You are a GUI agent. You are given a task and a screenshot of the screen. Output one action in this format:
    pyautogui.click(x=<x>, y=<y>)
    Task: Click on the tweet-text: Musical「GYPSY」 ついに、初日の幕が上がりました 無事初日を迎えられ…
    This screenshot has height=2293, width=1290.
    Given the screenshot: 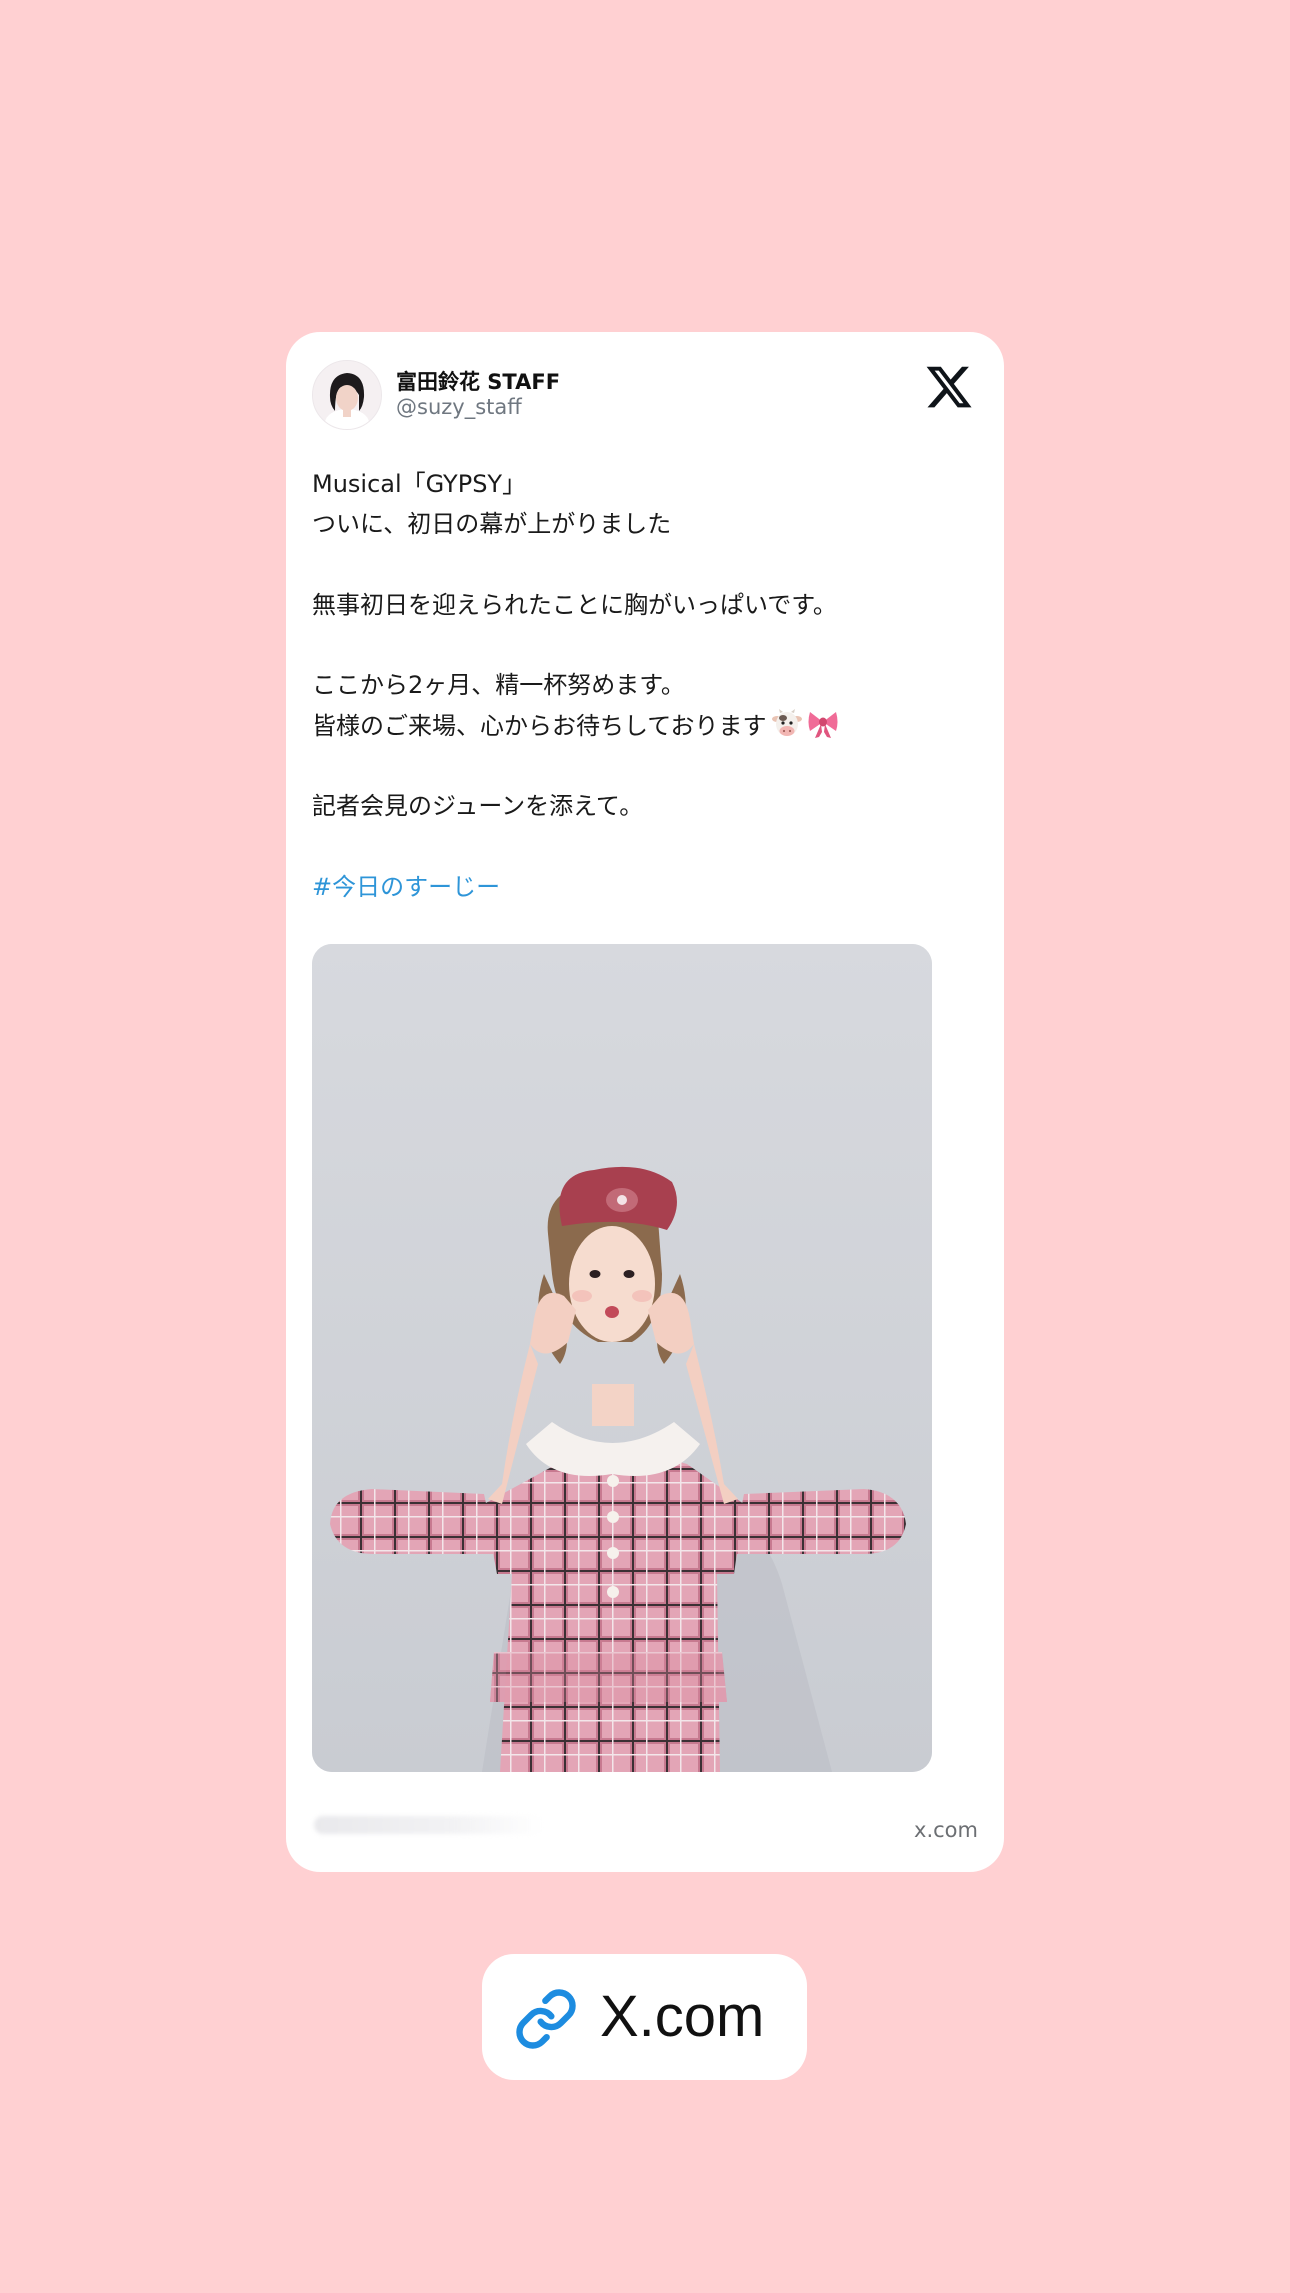 What is the action you would take?
    pyautogui.click(x=642, y=685)
    